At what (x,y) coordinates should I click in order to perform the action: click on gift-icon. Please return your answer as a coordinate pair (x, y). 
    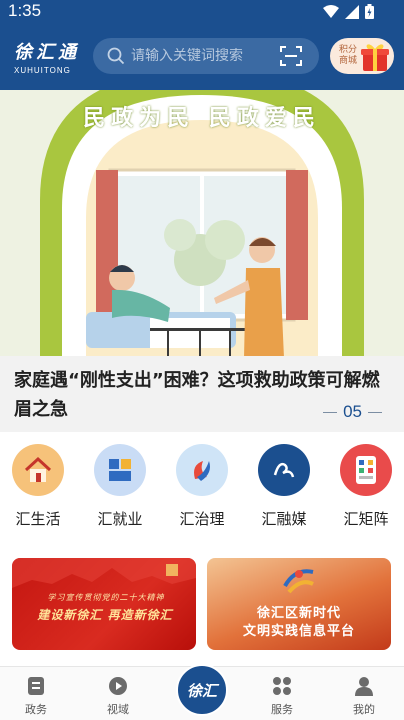
    Looking at the image, I should click on (375, 57).